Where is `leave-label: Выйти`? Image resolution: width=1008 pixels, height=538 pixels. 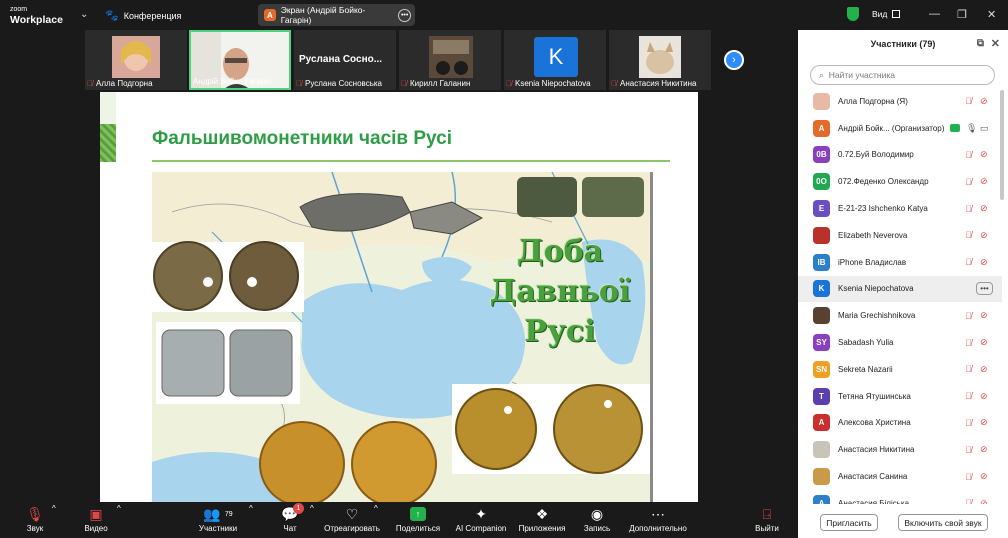 leave-label: Выйти is located at coordinates (767, 528).